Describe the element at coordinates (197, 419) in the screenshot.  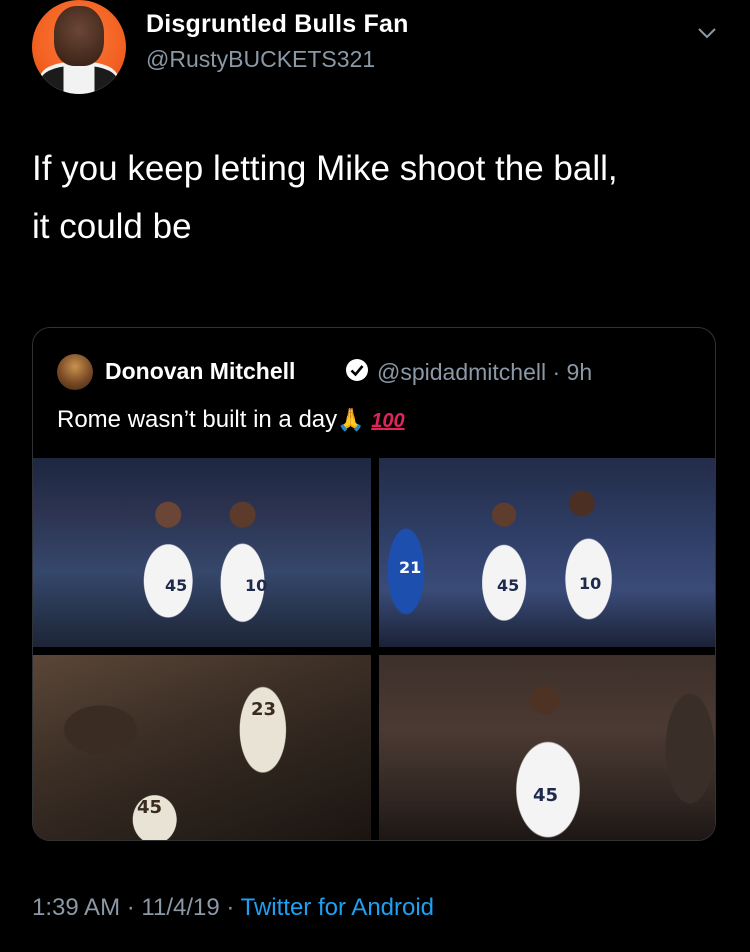
I see `quoted-tweet-text-body: Rome wasn’t built in a day` at that location.